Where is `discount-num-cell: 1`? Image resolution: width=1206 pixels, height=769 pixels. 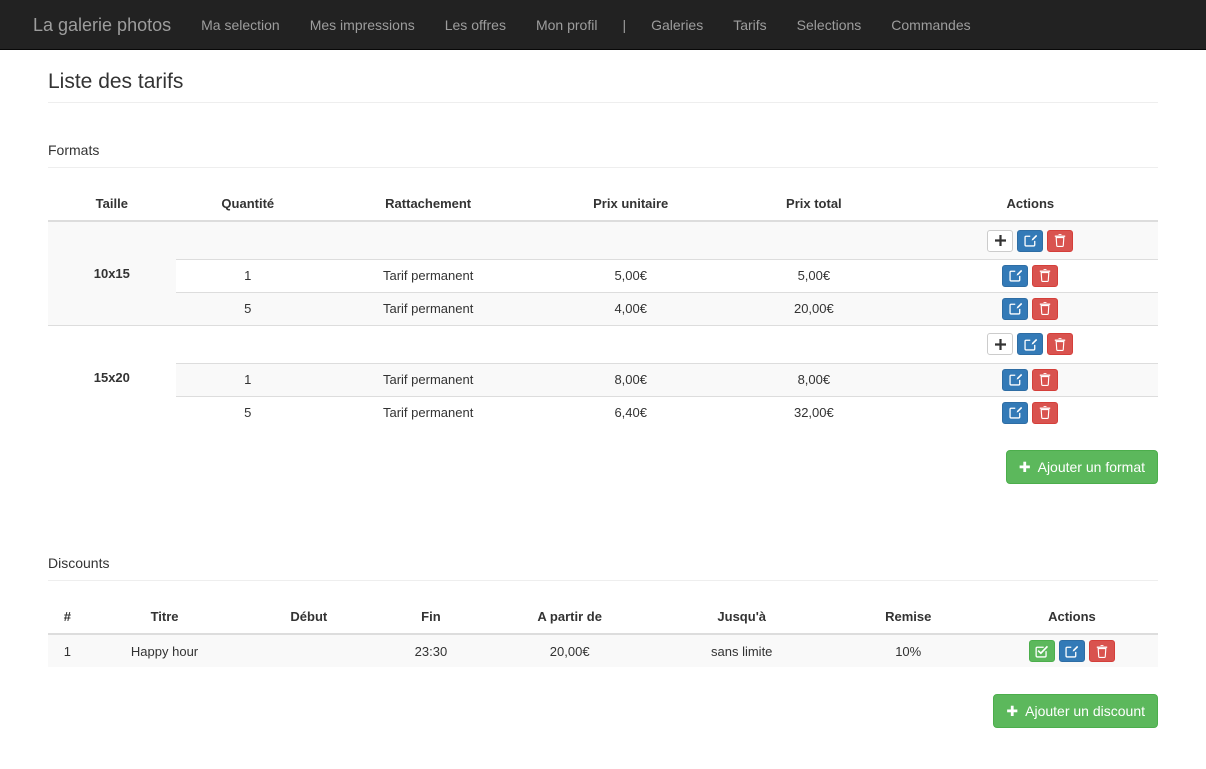 discount-num-cell: 1 is located at coordinates (67, 650).